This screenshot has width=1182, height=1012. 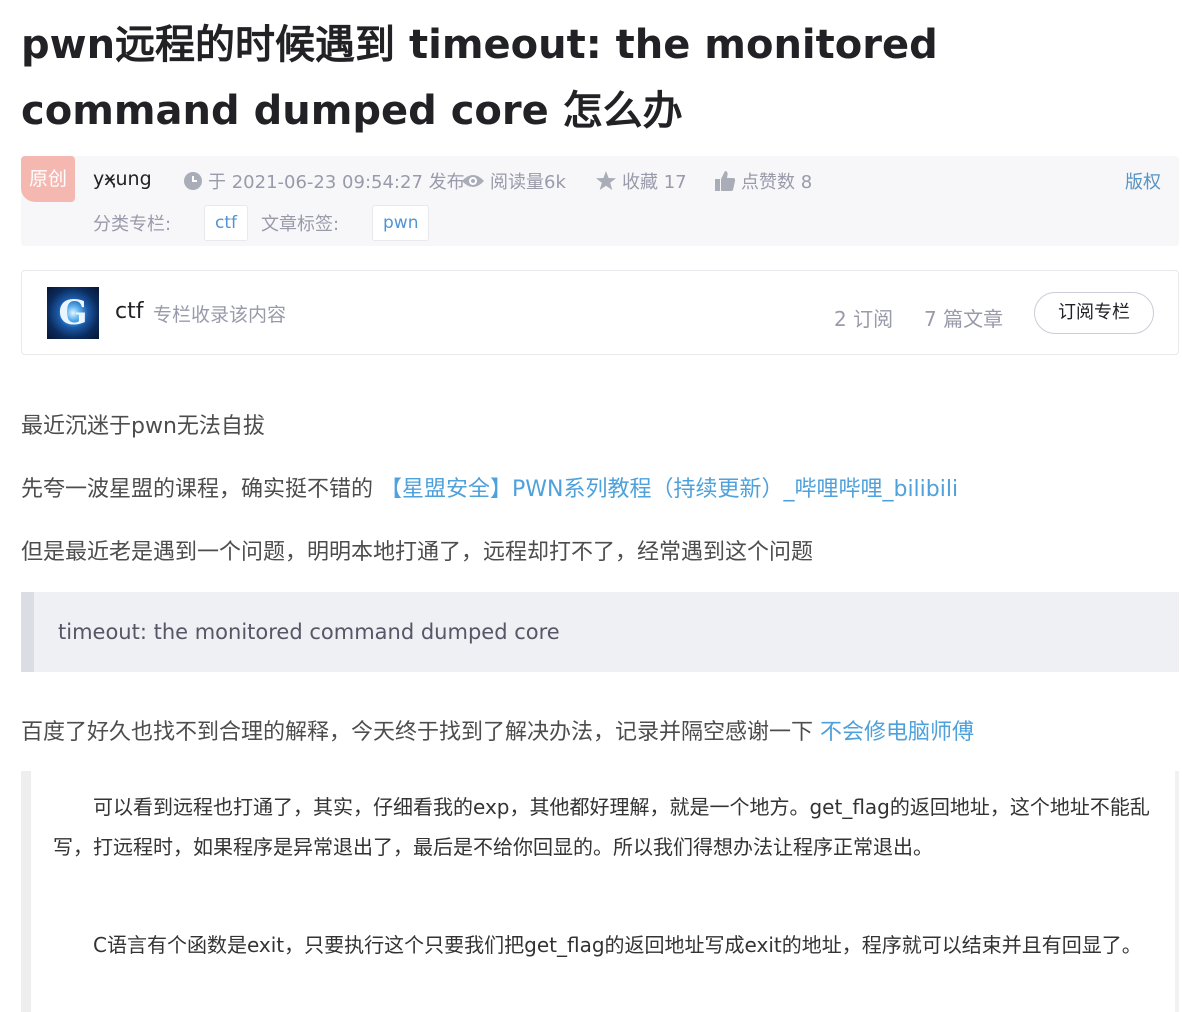 I want to click on read-count: 阅读量6k, so click(x=513, y=181).